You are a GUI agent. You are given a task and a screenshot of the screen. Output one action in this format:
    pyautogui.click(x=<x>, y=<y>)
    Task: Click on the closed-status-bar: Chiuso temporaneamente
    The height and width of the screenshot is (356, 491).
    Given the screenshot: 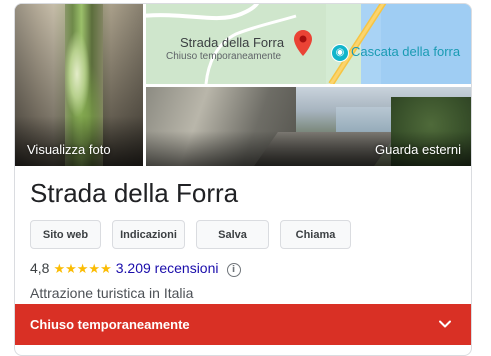 What is the action you would take?
    pyautogui.click(x=243, y=324)
    